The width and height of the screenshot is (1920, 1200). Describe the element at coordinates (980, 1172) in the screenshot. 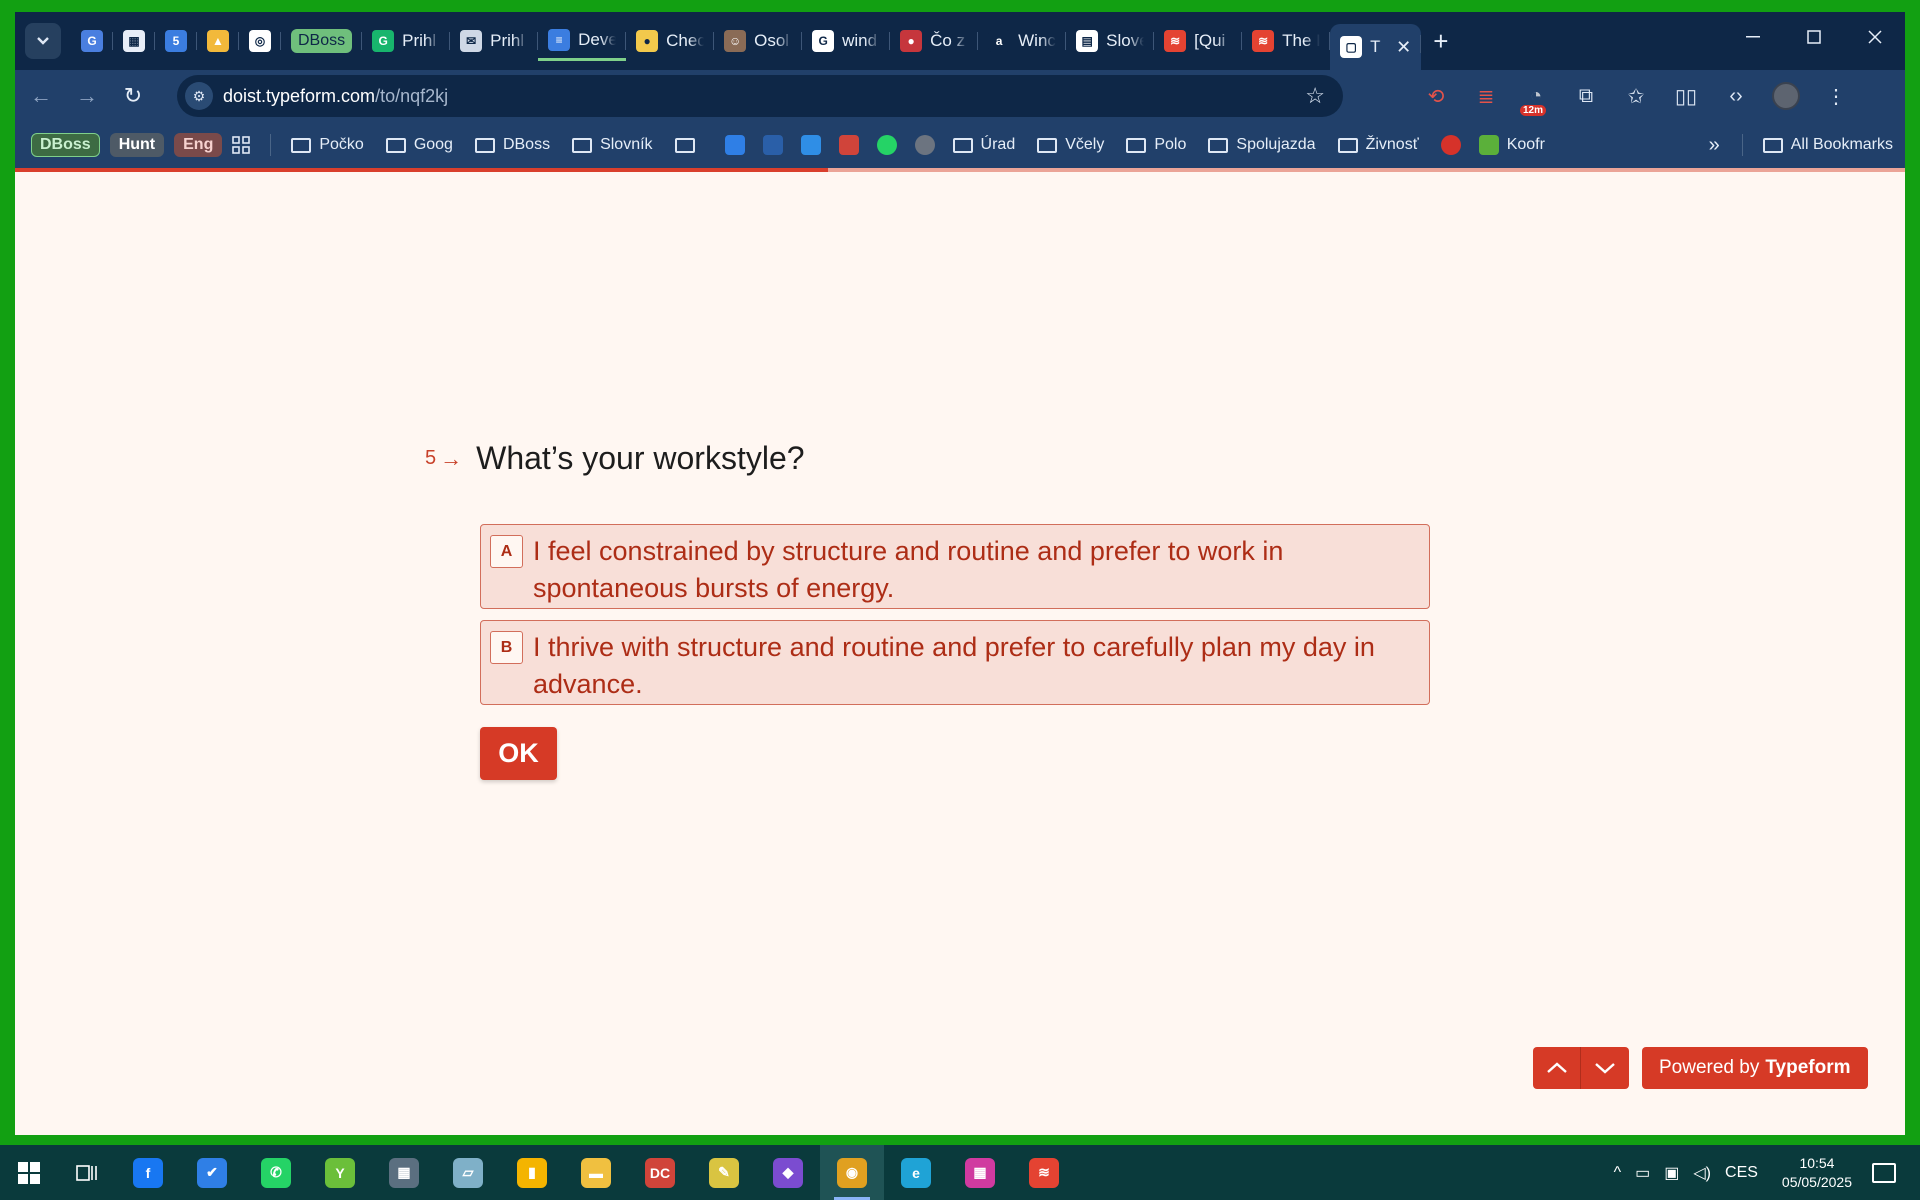

I see `taskbar-app-grid-app: ▦` at that location.